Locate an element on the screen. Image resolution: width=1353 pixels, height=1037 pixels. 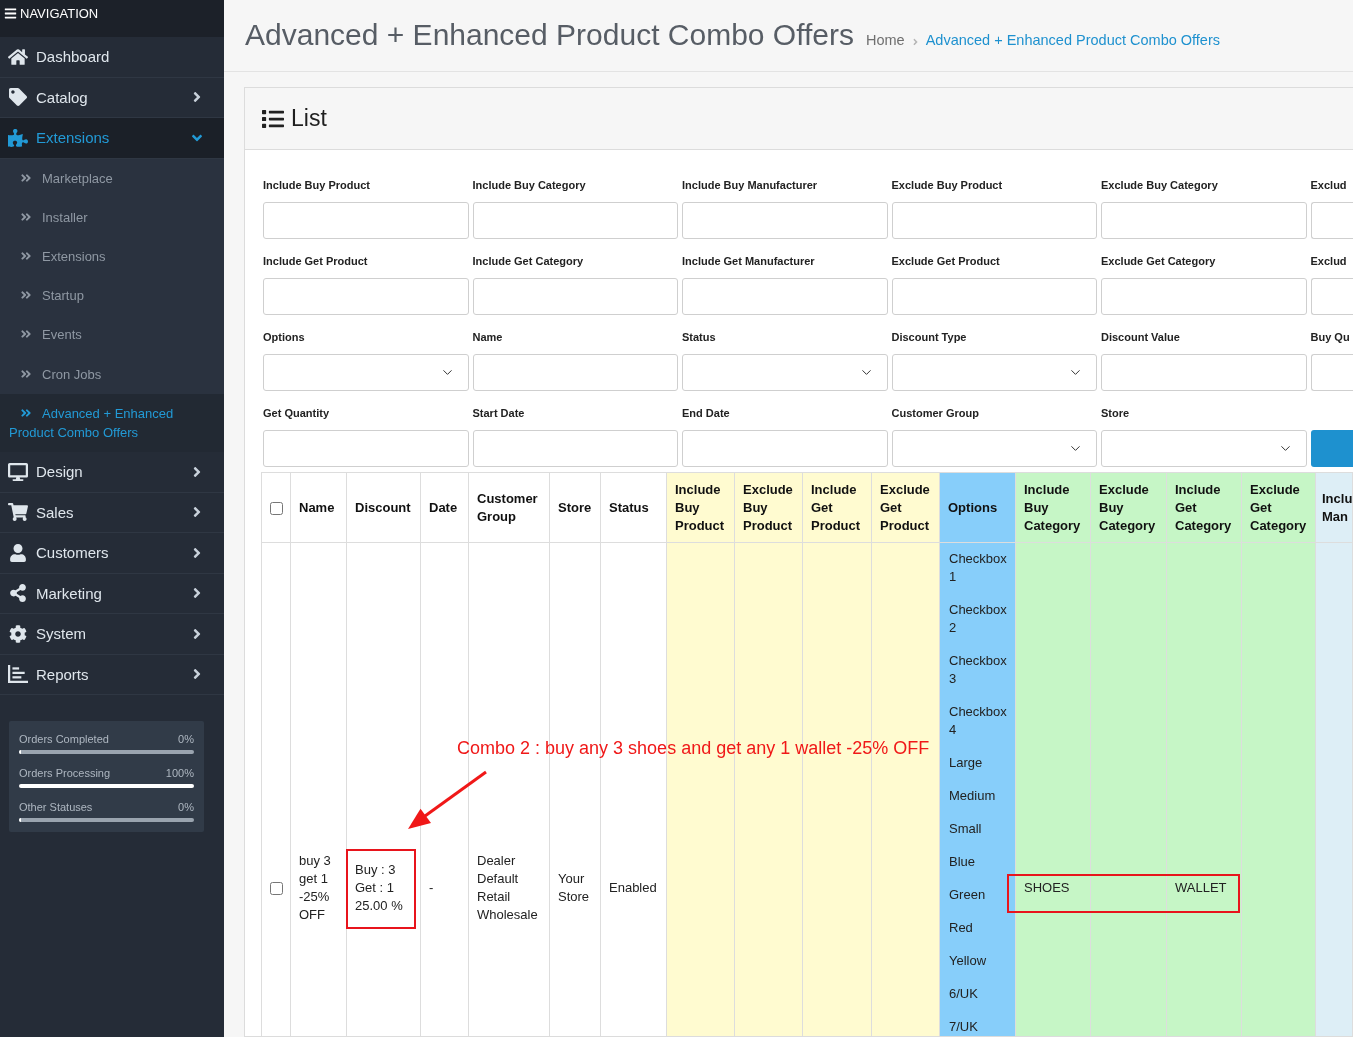
nav-item: Reports is located at coordinates (112, 675).